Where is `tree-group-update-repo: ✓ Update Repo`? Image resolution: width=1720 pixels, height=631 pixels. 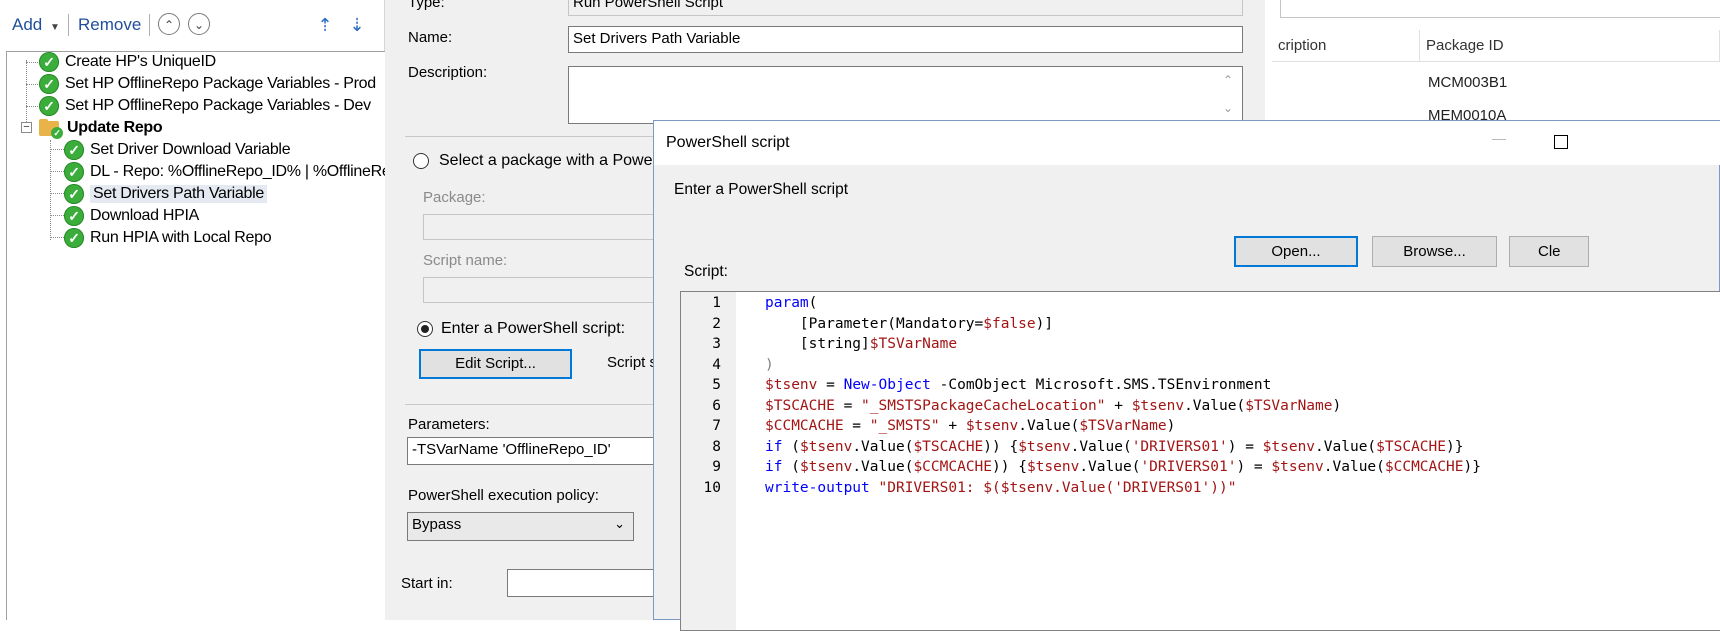
tree-group-update-repo: ✓ Update Repo is located at coordinates (101, 128).